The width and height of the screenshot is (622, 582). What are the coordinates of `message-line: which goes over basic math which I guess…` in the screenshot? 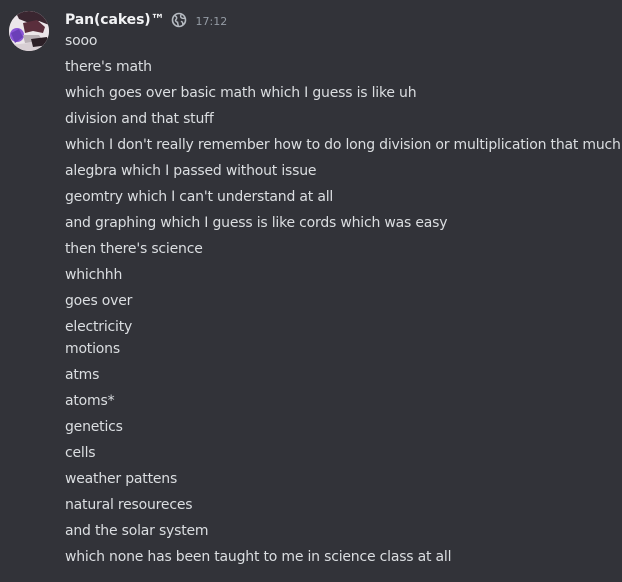 It's located at (241, 93).